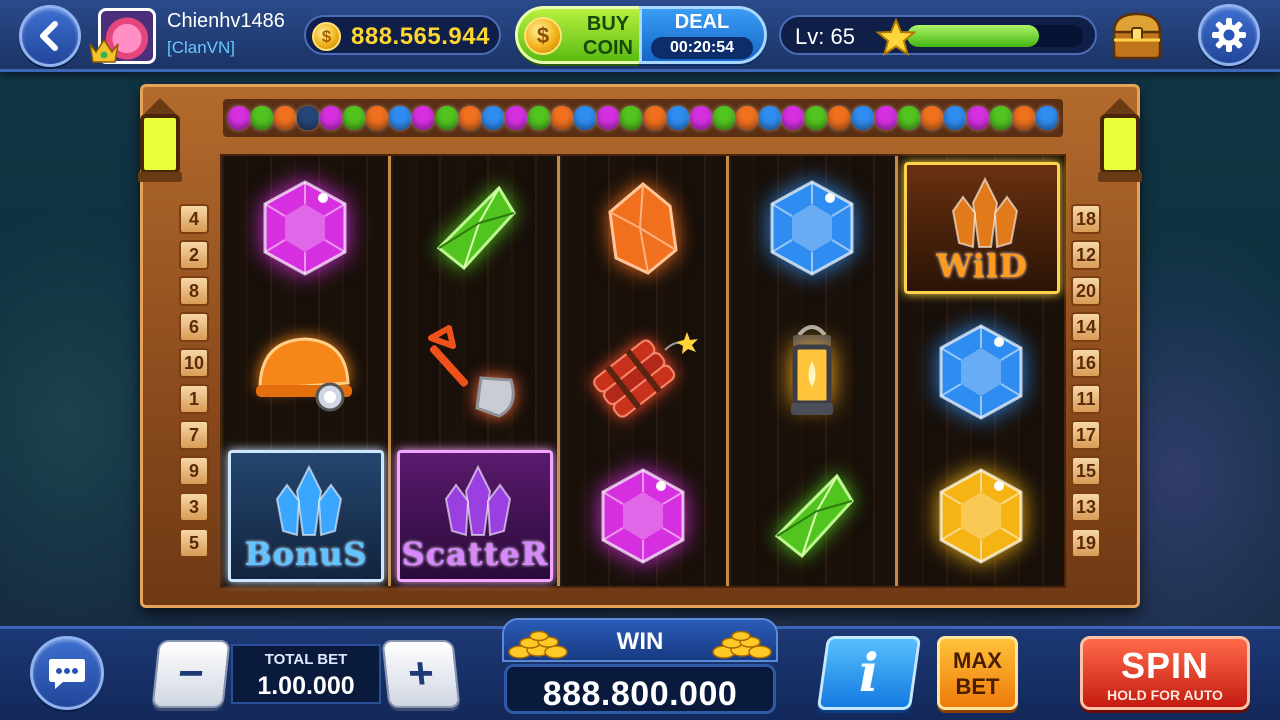 The height and width of the screenshot is (720, 1280). I want to click on symbol-miner-helmet, so click(305, 372).